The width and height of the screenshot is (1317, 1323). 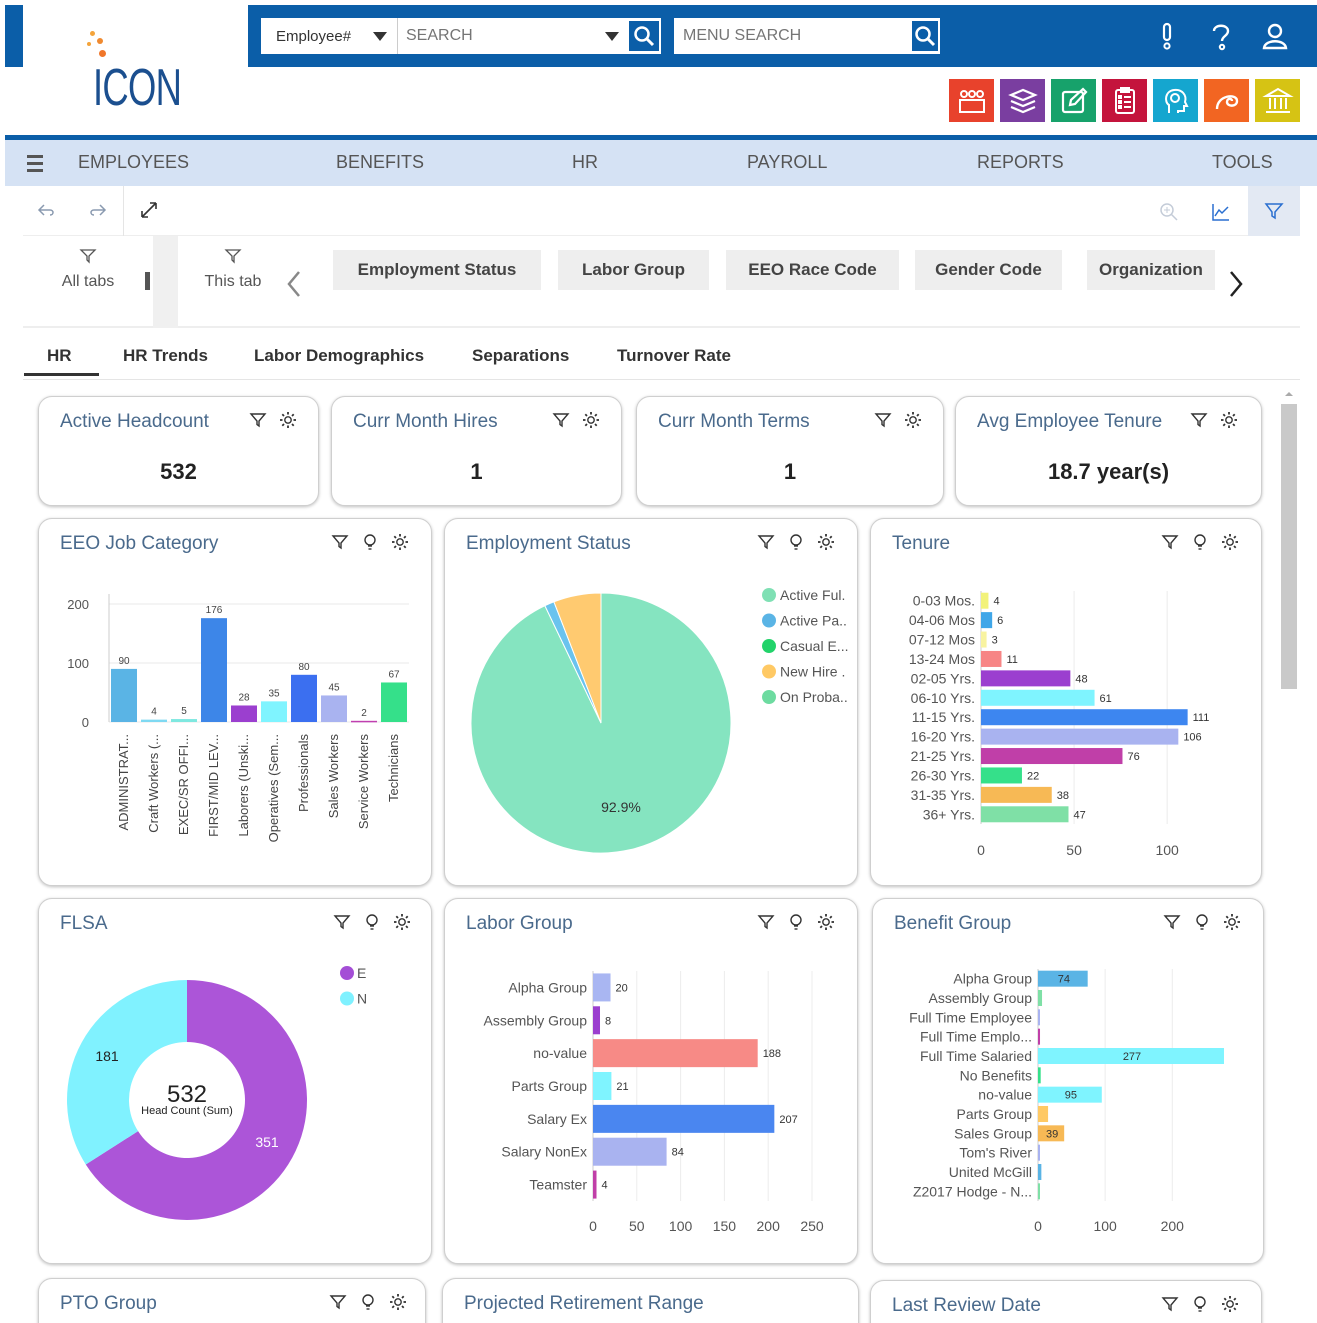 I want to click on icon-logo: ICON, so click(x=140, y=73).